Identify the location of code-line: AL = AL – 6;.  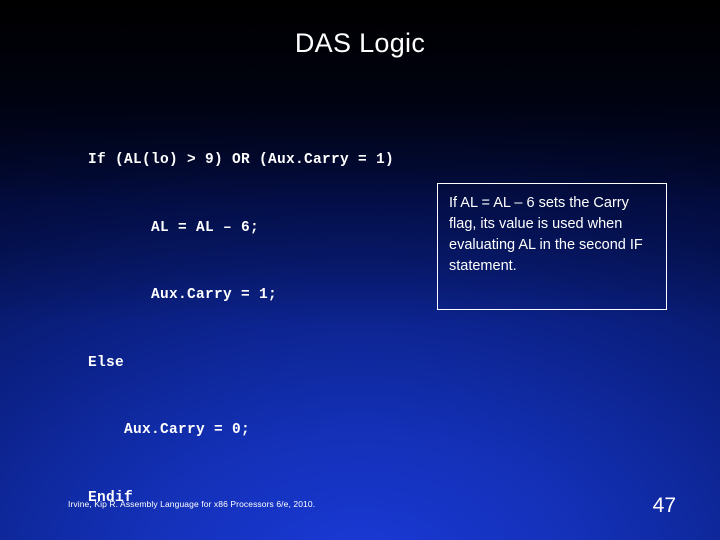
(174, 227).